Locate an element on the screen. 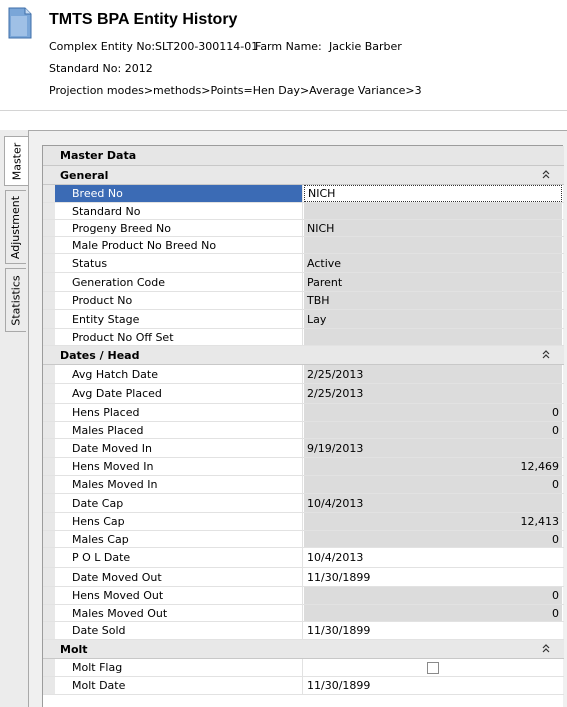 This screenshot has width=567, height=707. property-value: 10/4/2013 is located at coordinates (433, 557).